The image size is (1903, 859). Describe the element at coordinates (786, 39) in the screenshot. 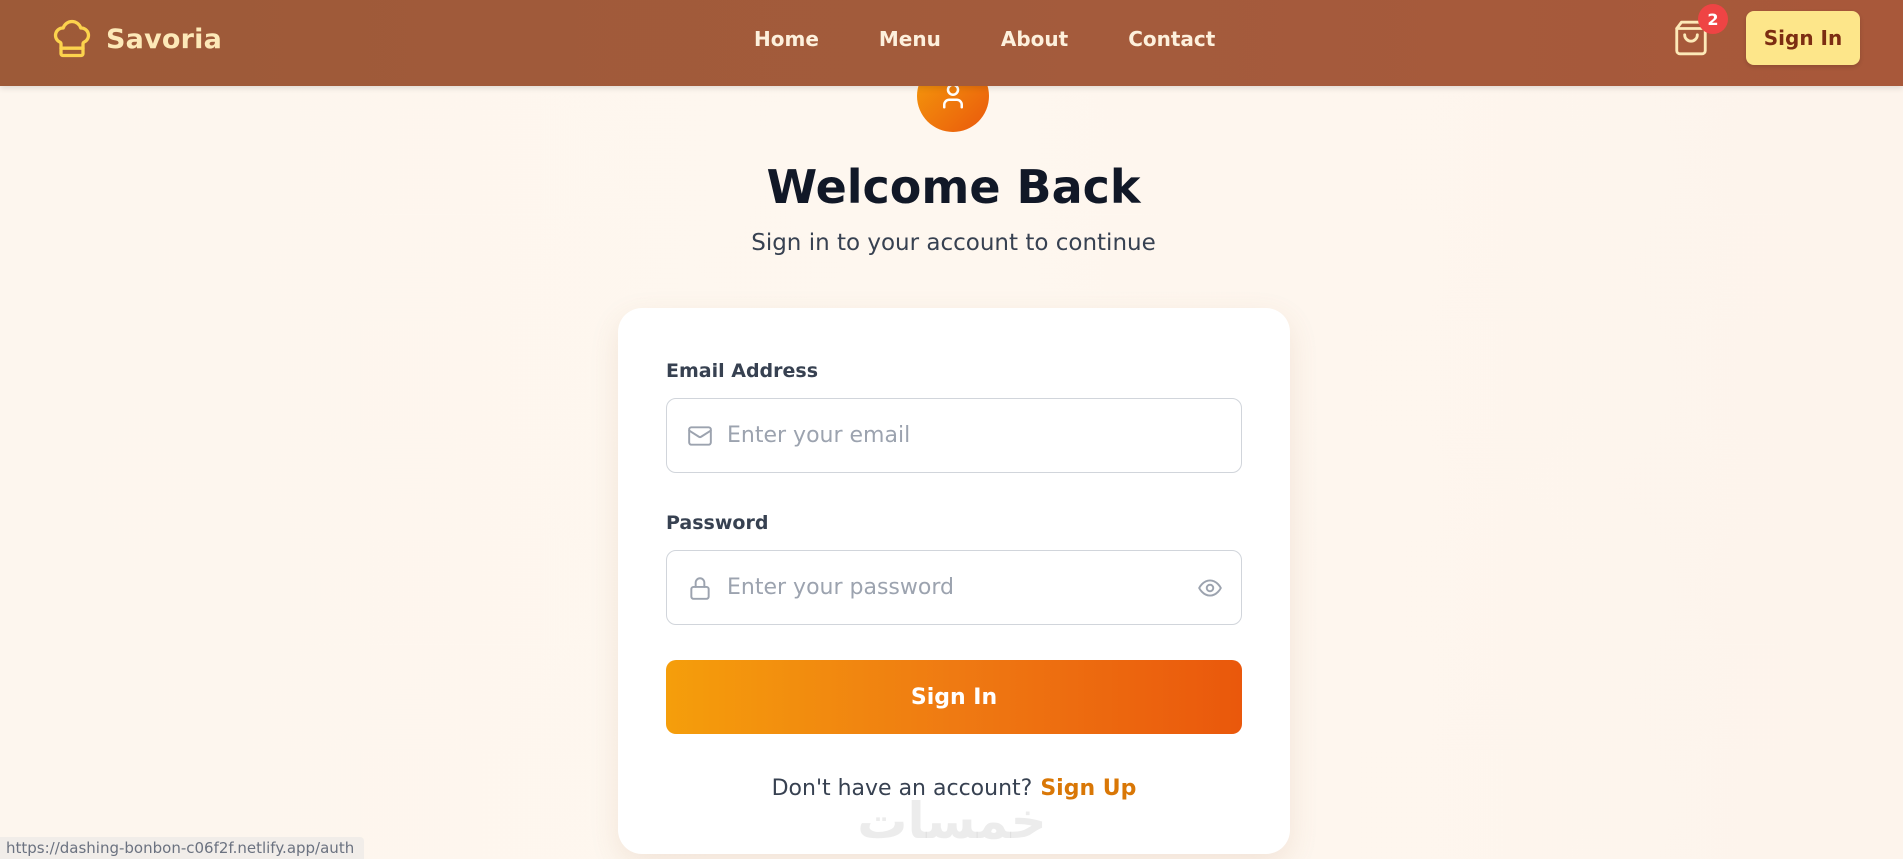

I see `nav-link-home: Home` at that location.